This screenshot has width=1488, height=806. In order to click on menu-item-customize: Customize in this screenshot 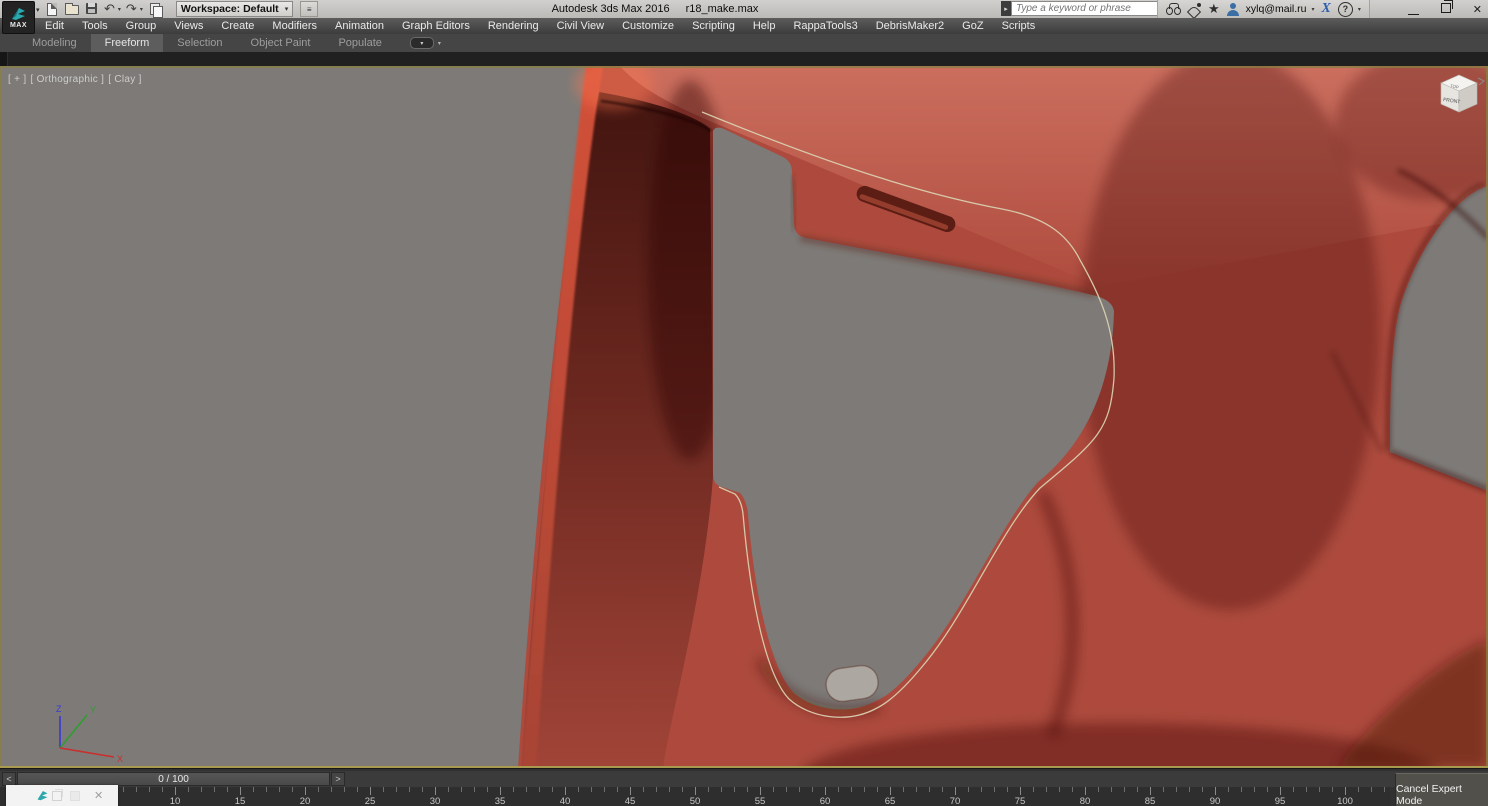, I will do `click(648, 26)`.